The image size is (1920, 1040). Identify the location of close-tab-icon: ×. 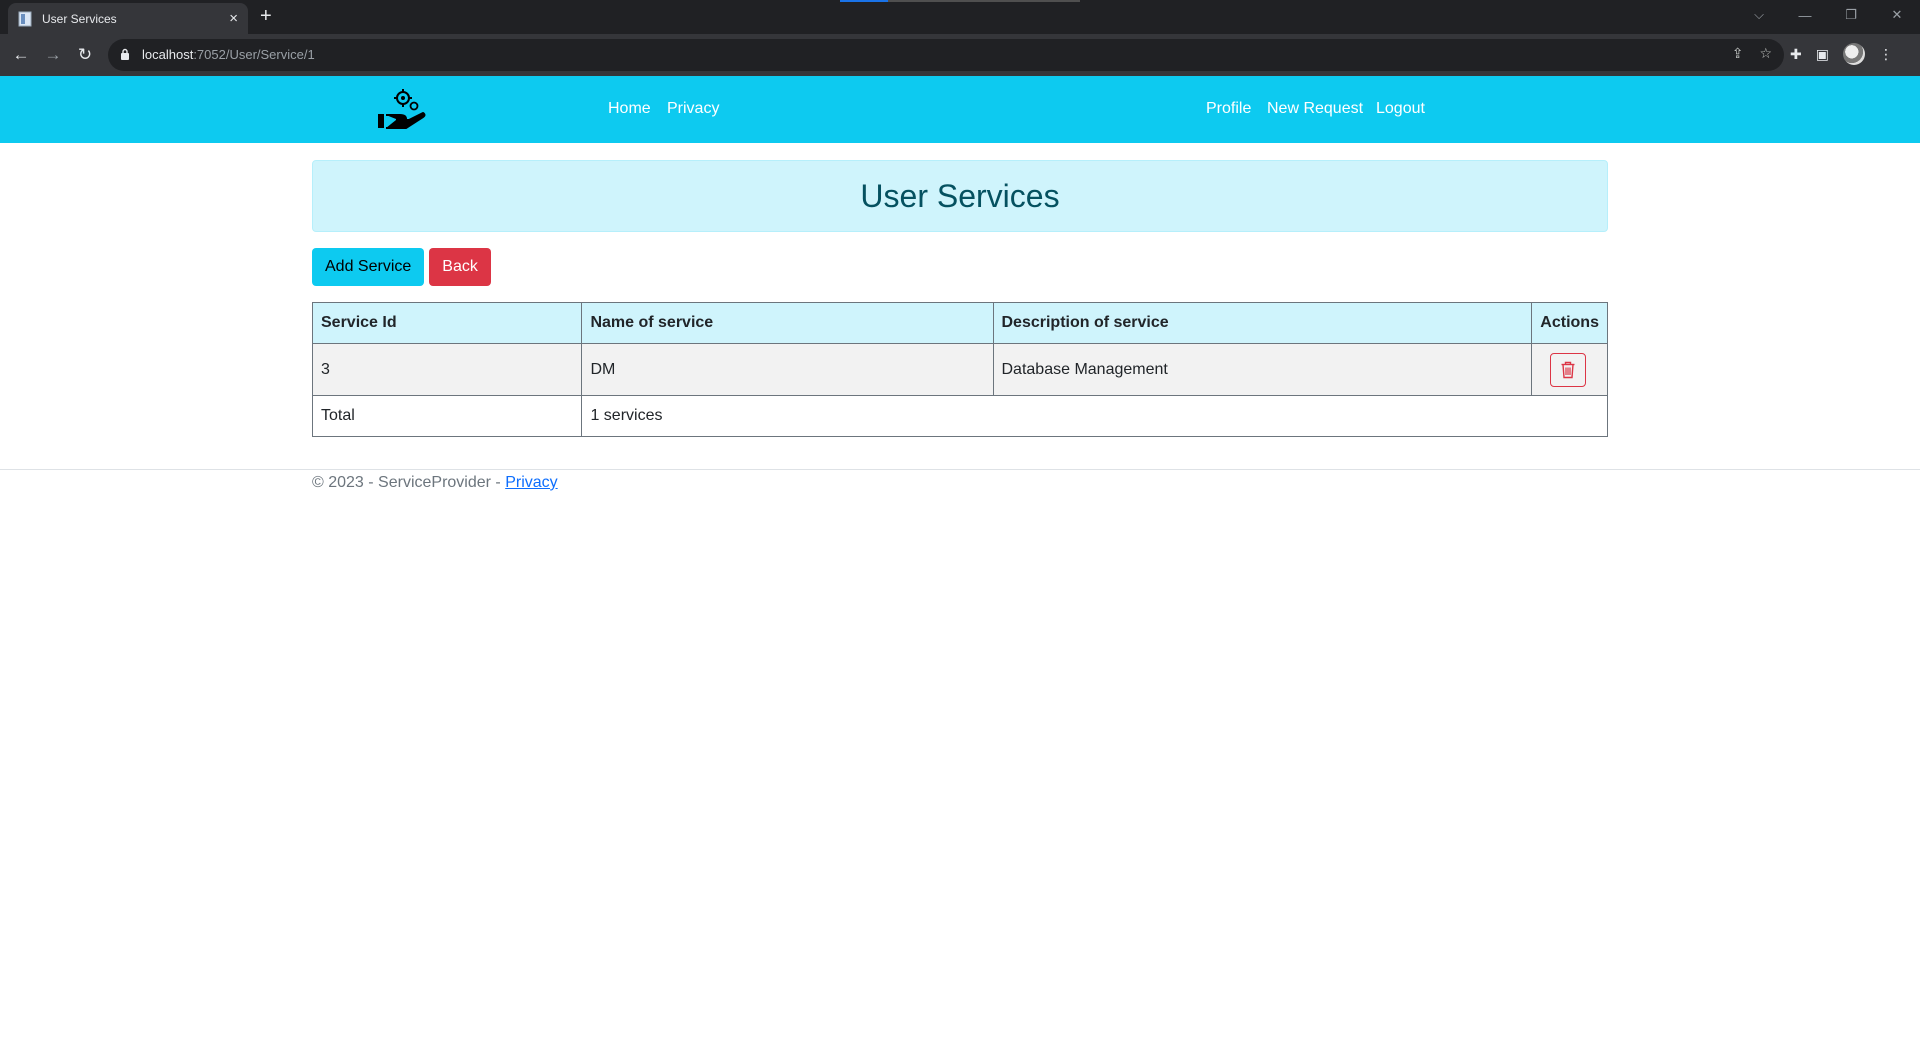
(233, 18).